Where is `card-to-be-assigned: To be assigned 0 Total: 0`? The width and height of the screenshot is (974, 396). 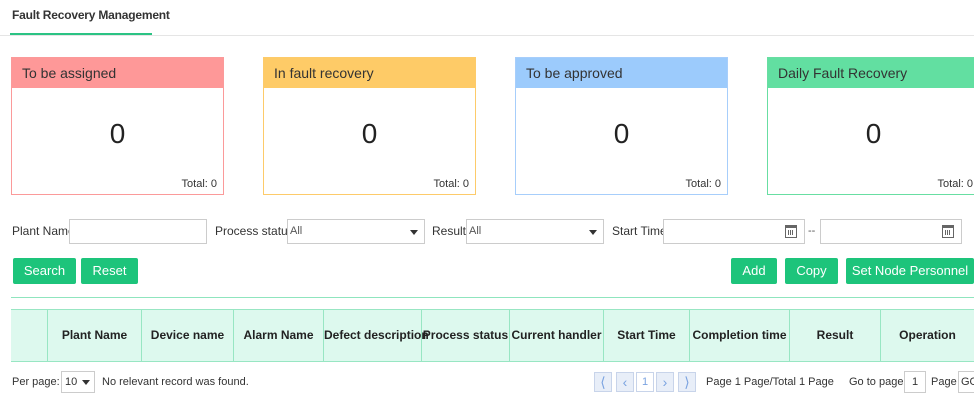
card-to-be-assigned: To be assigned 0 Total: 0 is located at coordinates (117, 126).